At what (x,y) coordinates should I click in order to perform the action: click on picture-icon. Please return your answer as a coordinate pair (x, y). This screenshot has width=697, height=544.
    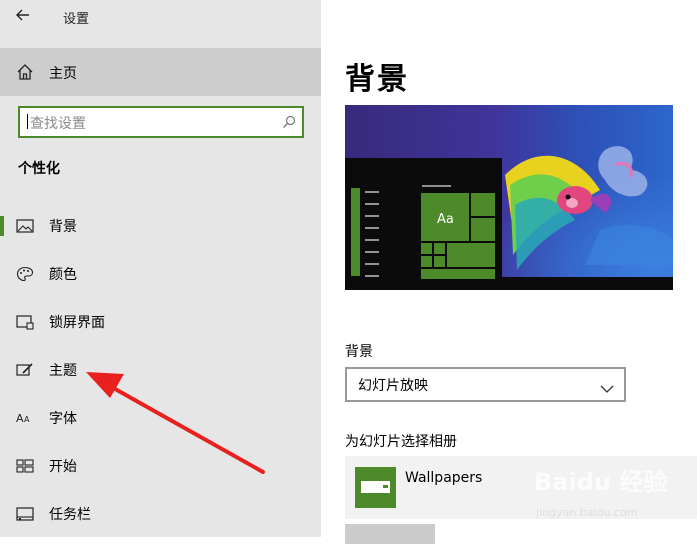
    Looking at the image, I should click on (25, 226).